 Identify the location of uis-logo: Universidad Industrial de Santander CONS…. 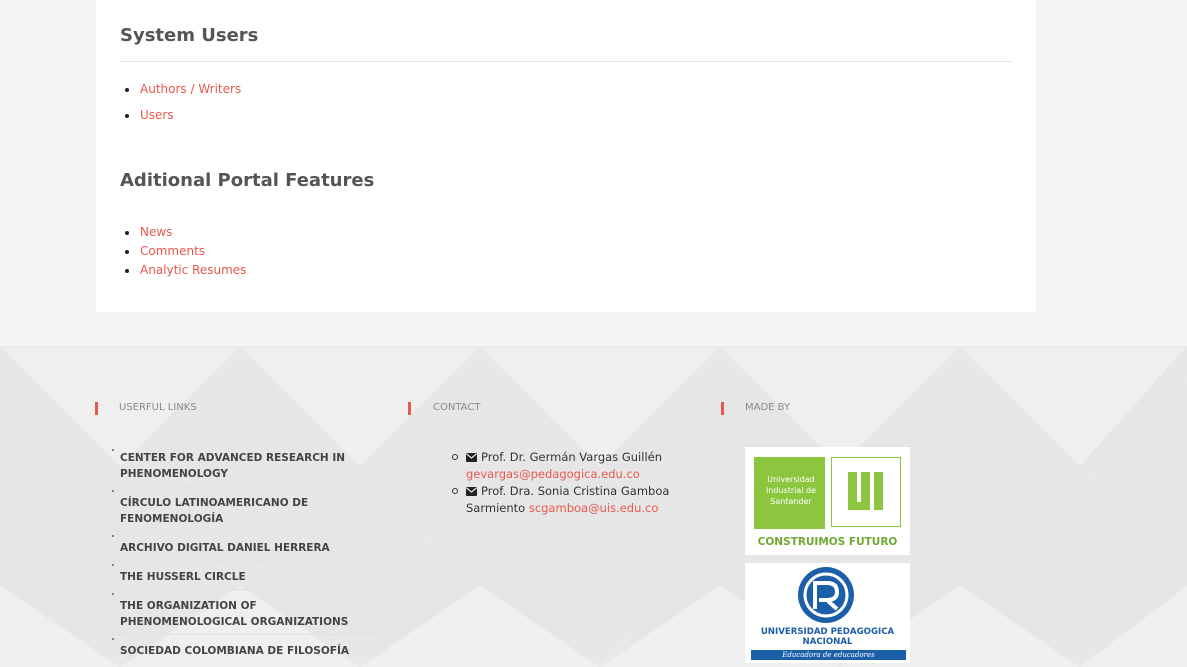
(827, 501).